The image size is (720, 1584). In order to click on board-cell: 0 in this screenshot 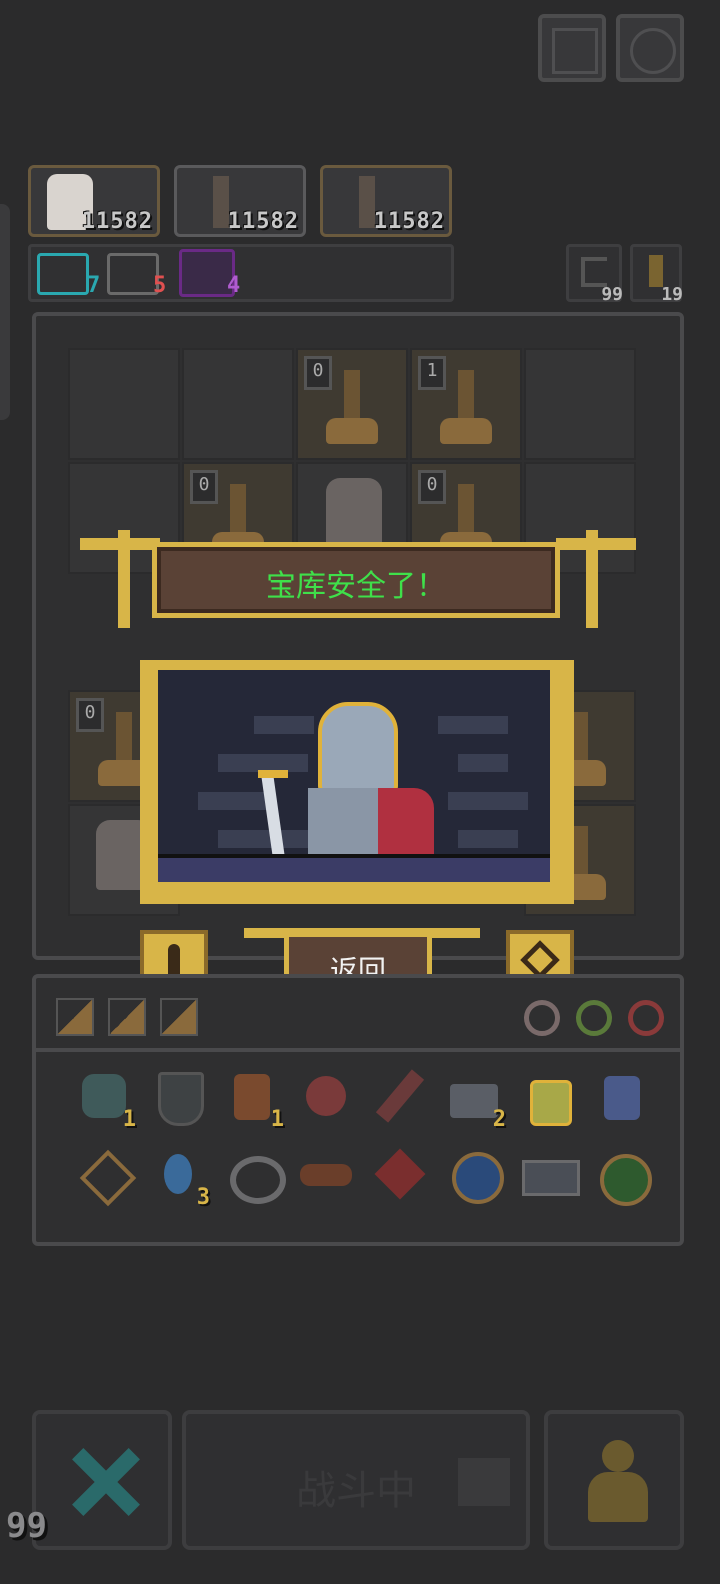, I will do `click(352, 404)`.